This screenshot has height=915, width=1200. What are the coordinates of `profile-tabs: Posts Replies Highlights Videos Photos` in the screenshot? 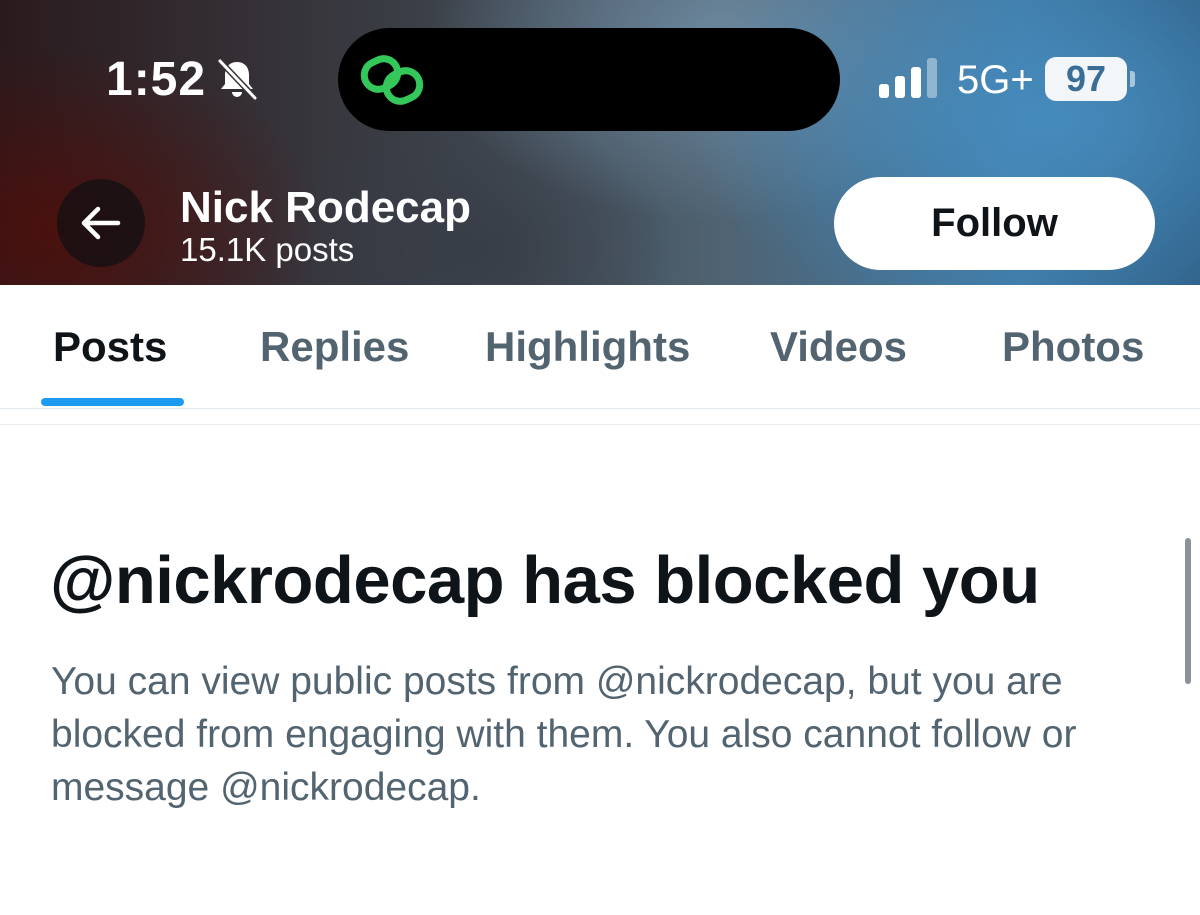 It's located at (600, 347).